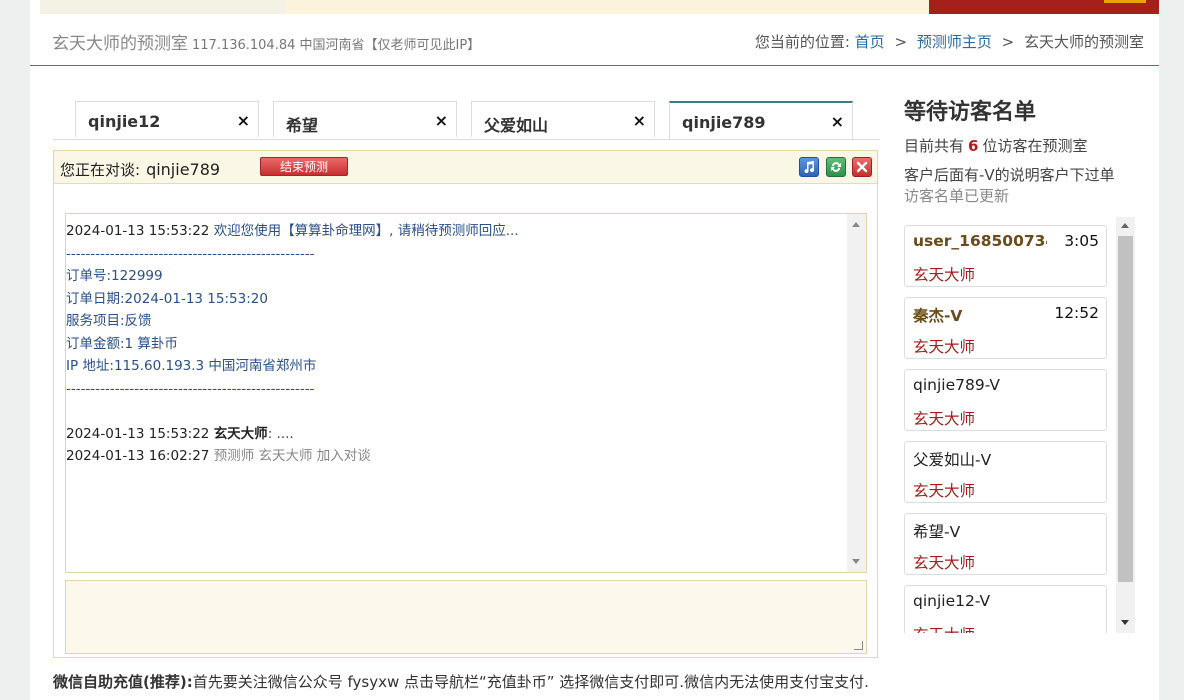 This screenshot has width=1184, height=700. Describe the element at coordinates (724, 122) in the screenshot. I see `tab-label: qinjie789` at that location.